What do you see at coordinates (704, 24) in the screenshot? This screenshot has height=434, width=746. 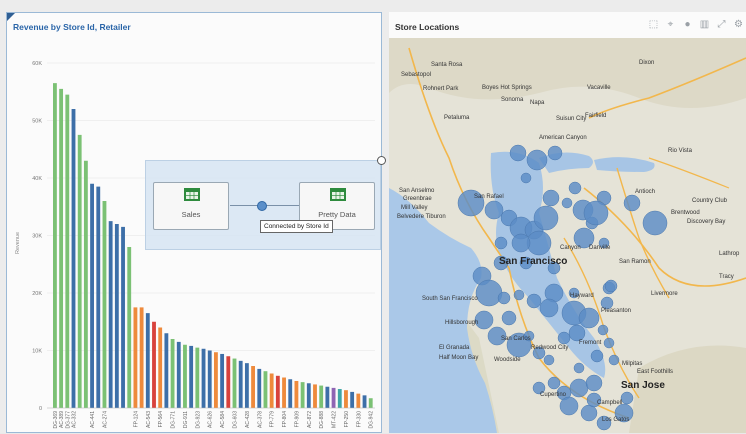 I see `chart-icon: ▥` at bounding box center [704, 24].